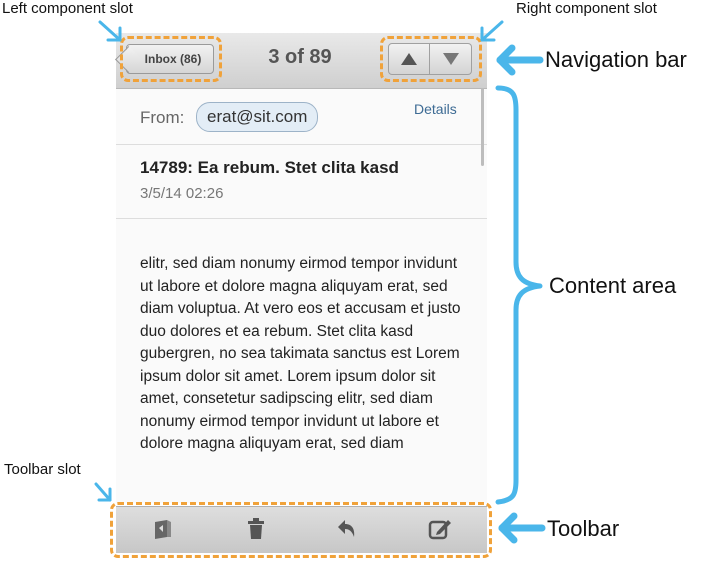  I want to click on toolbar-slot-arrow, so click(103, 492).